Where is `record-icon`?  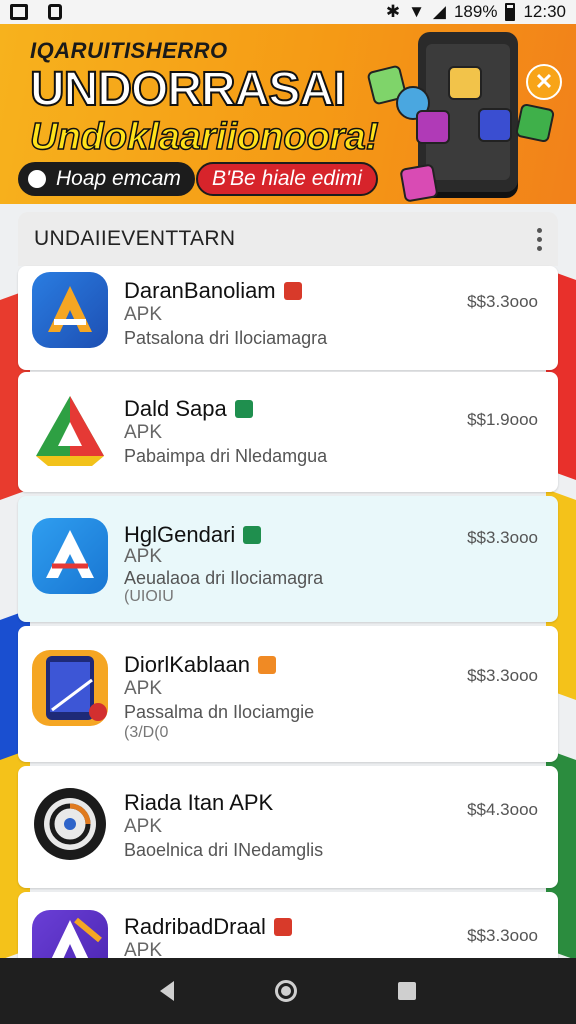 record-icon is located at coordinates (37, 179).